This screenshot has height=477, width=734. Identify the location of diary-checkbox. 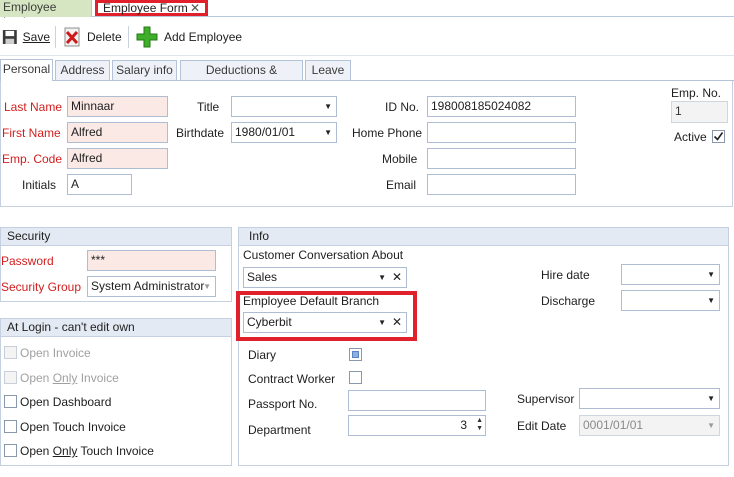
(355, 354).